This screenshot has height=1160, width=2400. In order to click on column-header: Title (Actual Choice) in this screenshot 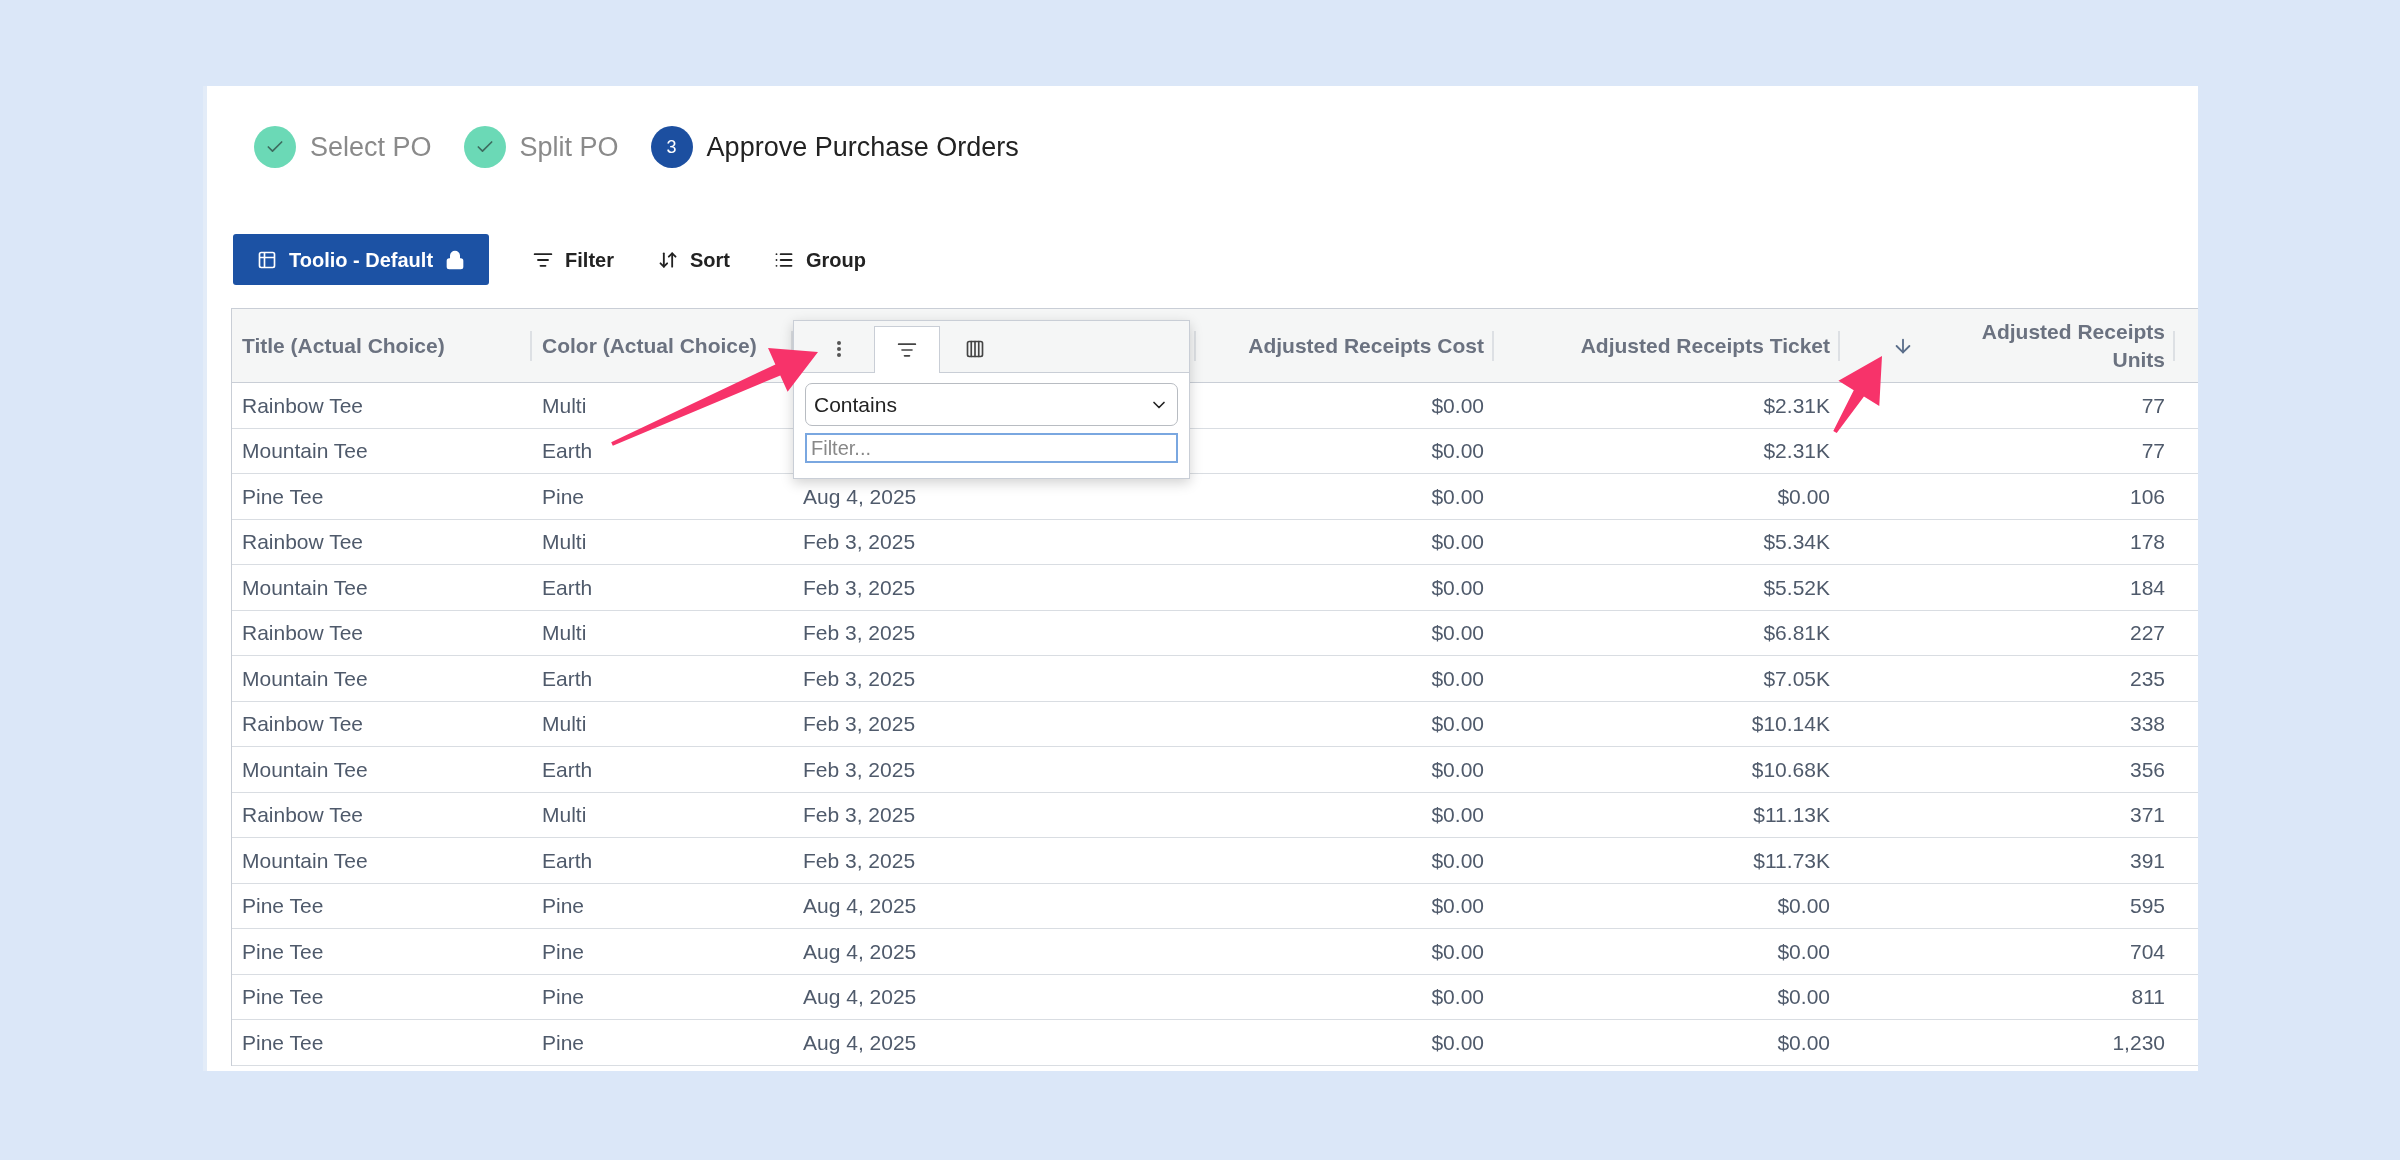, I will do `click(343, 345)`.